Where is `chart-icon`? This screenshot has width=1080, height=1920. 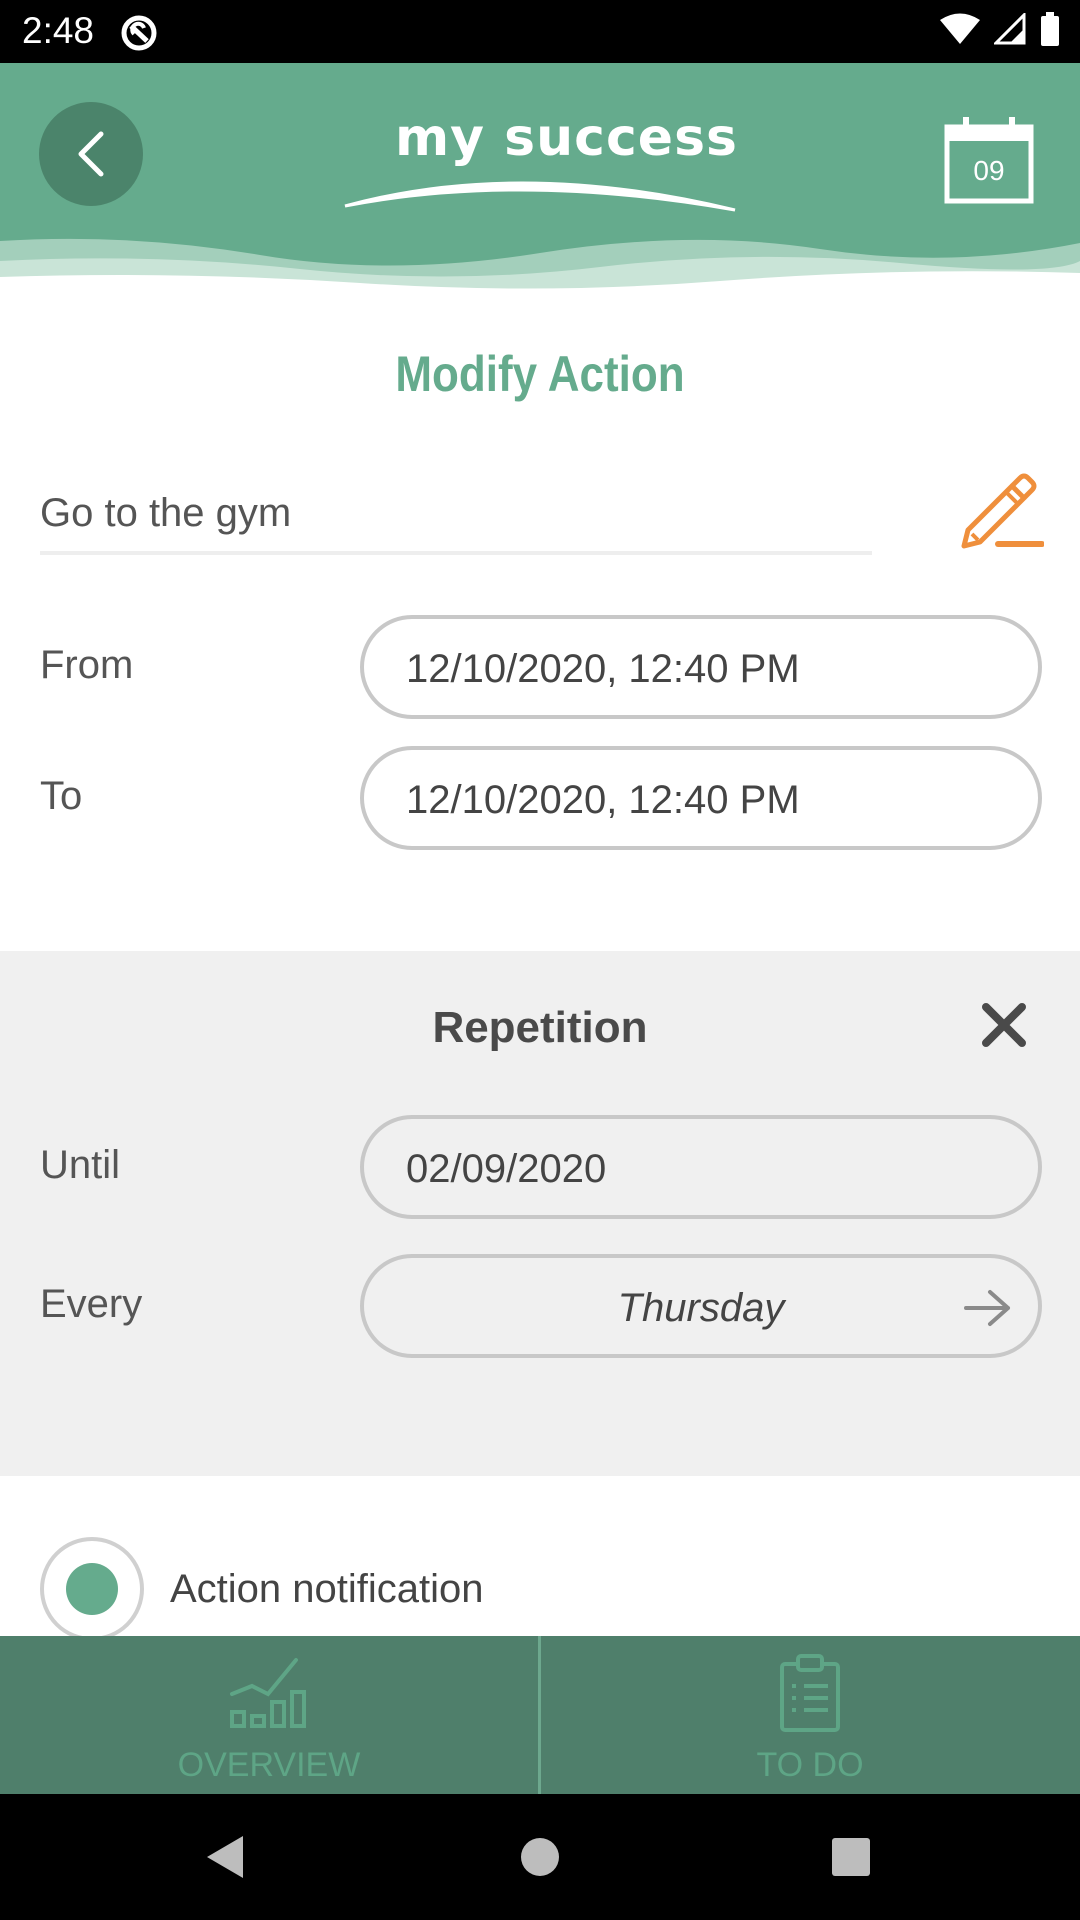 chart-icon is located at coordinates (268, 1693).